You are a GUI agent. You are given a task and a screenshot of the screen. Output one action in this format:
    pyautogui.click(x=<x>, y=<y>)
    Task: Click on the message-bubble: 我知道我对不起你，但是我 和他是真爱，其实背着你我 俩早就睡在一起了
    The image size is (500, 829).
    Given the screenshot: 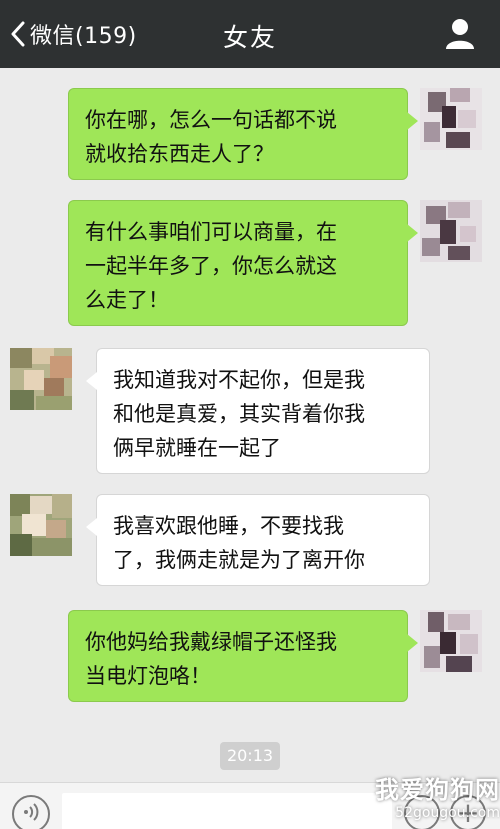 What is the action you would take?
    pyautogui.click(x=263, y=411)
    